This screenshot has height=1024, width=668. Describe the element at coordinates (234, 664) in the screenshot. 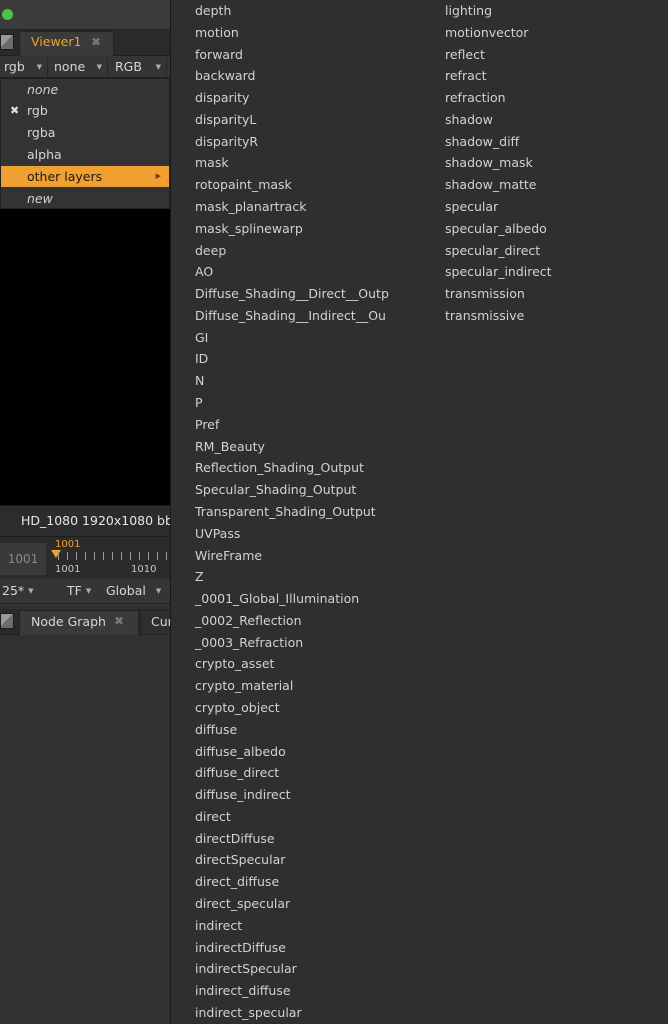

I see `layer-menu-item: crypto_asset` at that location.